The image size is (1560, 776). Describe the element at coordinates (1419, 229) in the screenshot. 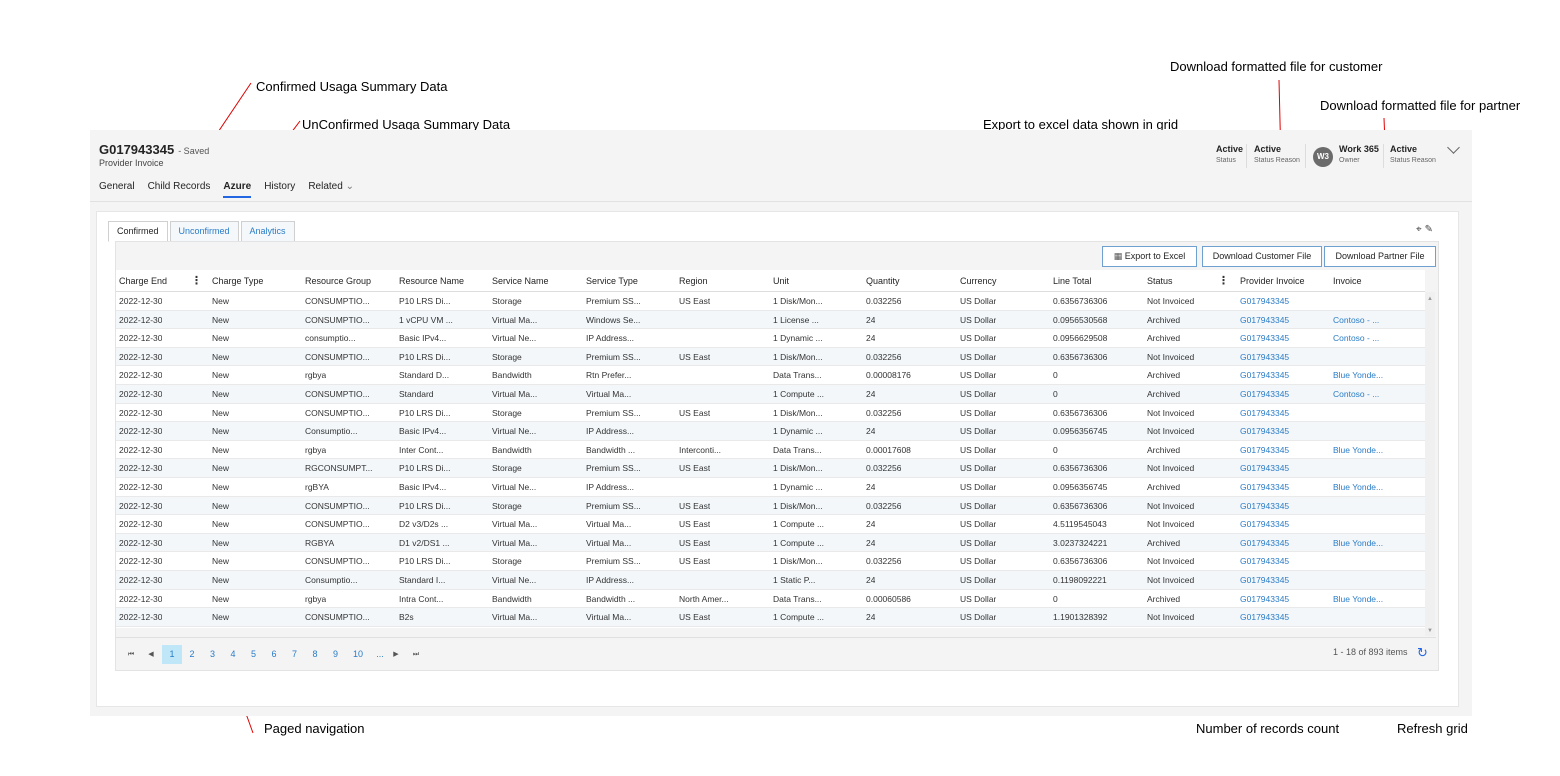

I see `expand-icon: ⌖` at that location.